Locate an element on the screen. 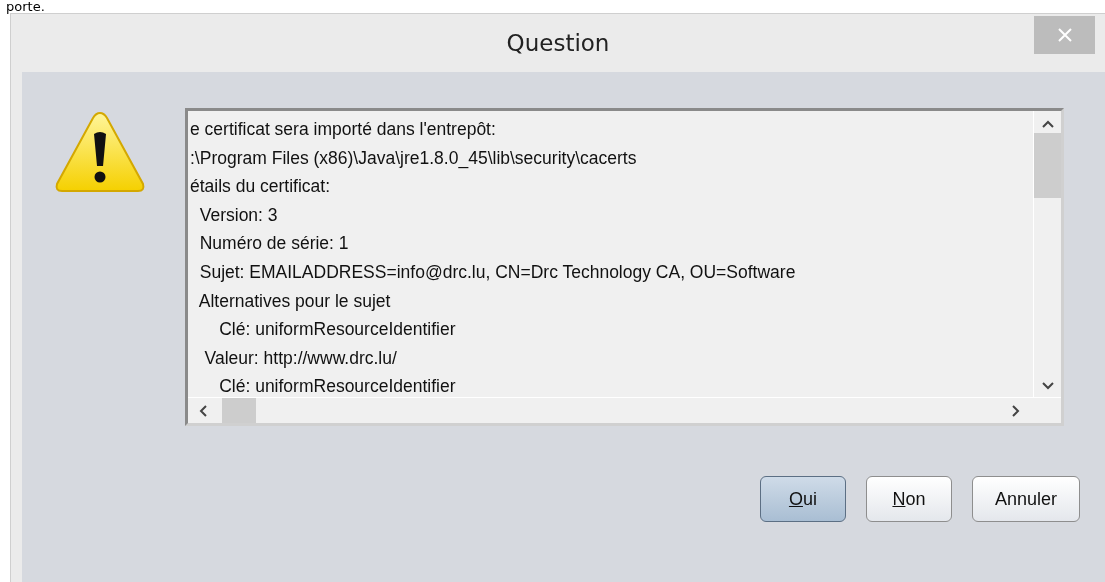 This screenshot has height=582, width=1105. warning-icon is located at coordinates (100, 152).